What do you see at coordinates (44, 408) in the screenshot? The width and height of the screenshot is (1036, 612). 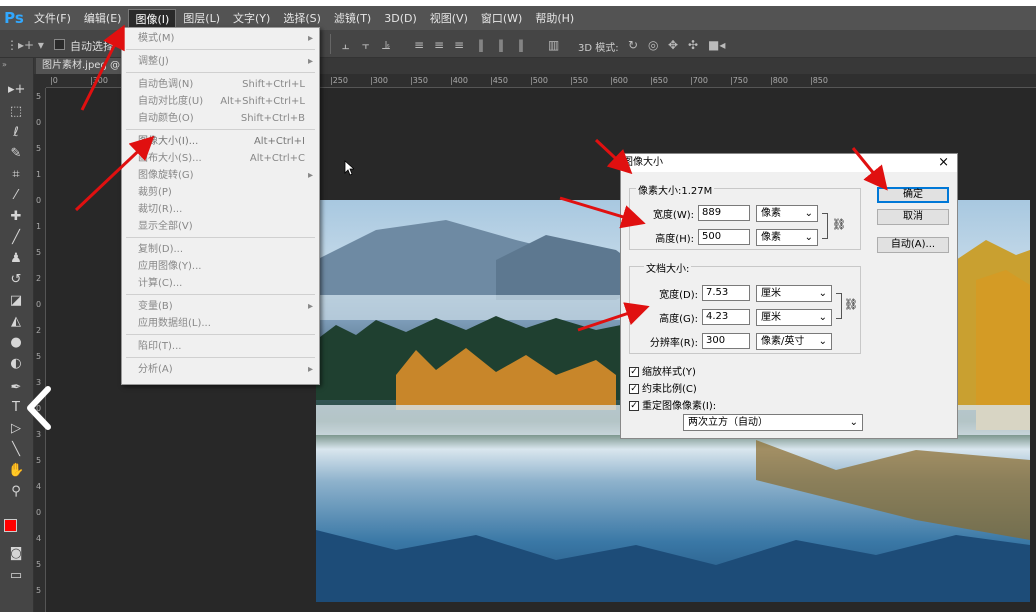 I see `chevron-left-icon` at bounding box center [44, 408].